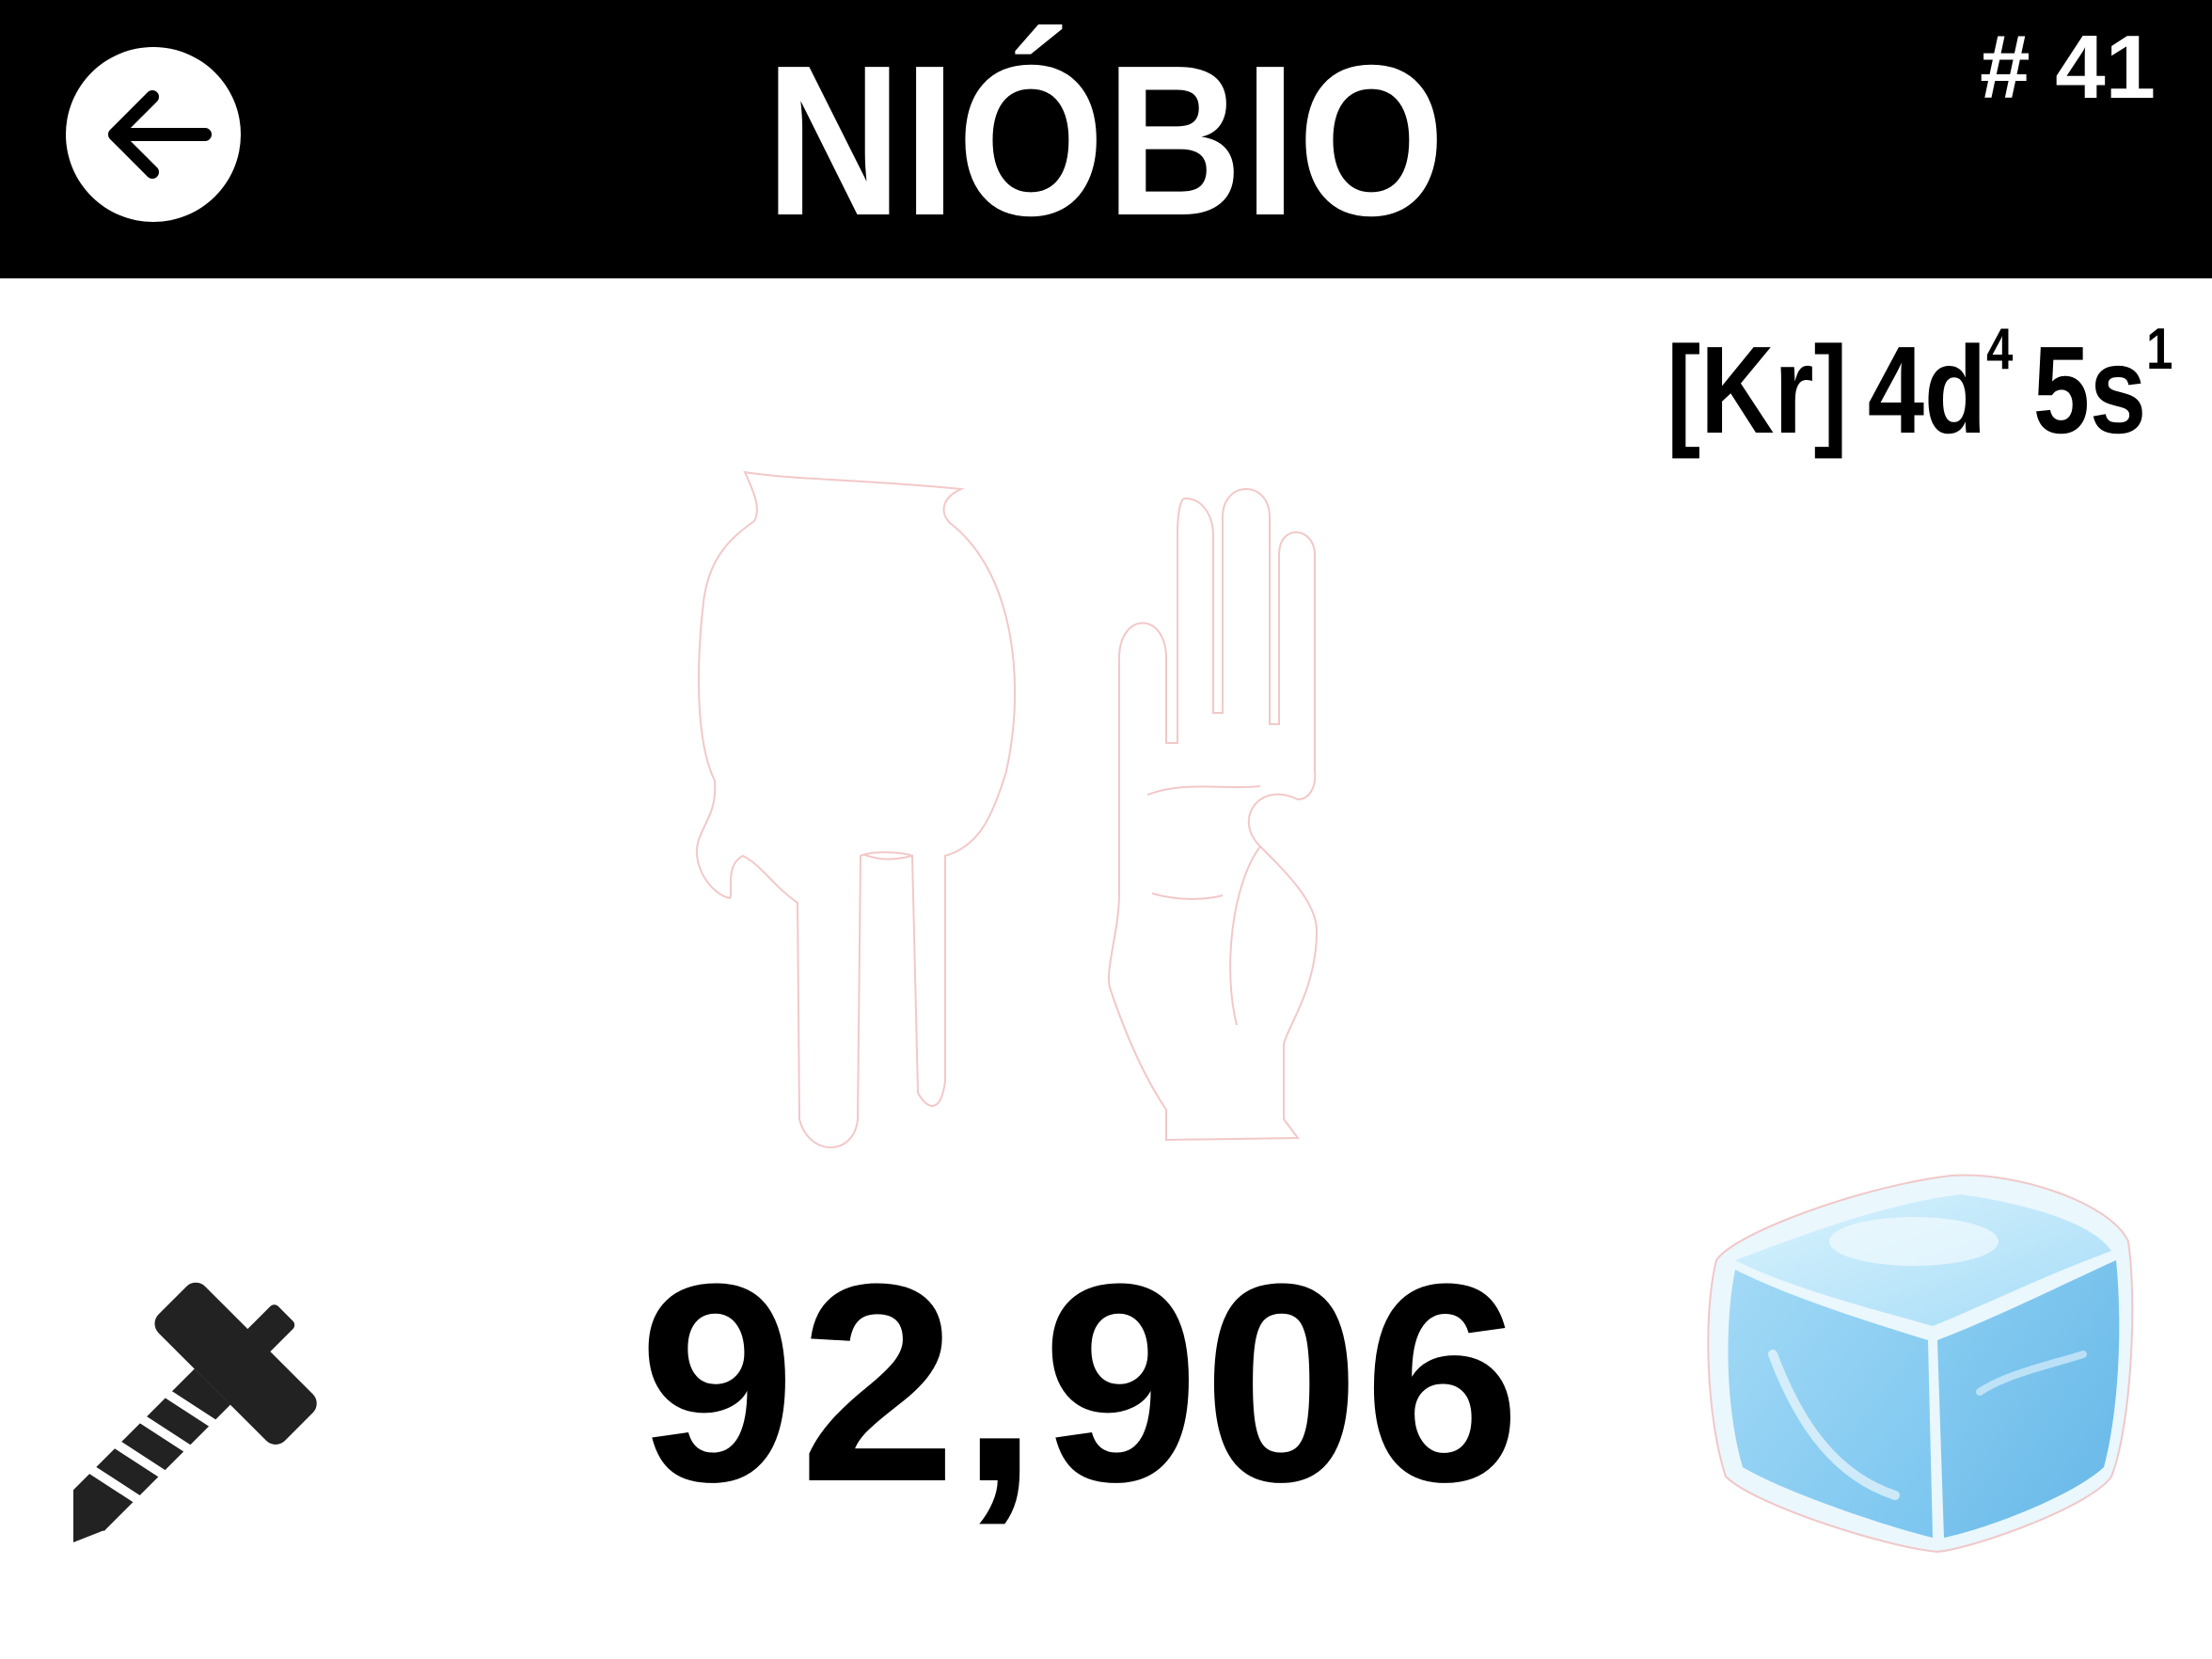  What do you see at coordinates (1999, 349) in the screenshot?
I see `orbital-electrons: 4` at bounding box center [1999, 349].